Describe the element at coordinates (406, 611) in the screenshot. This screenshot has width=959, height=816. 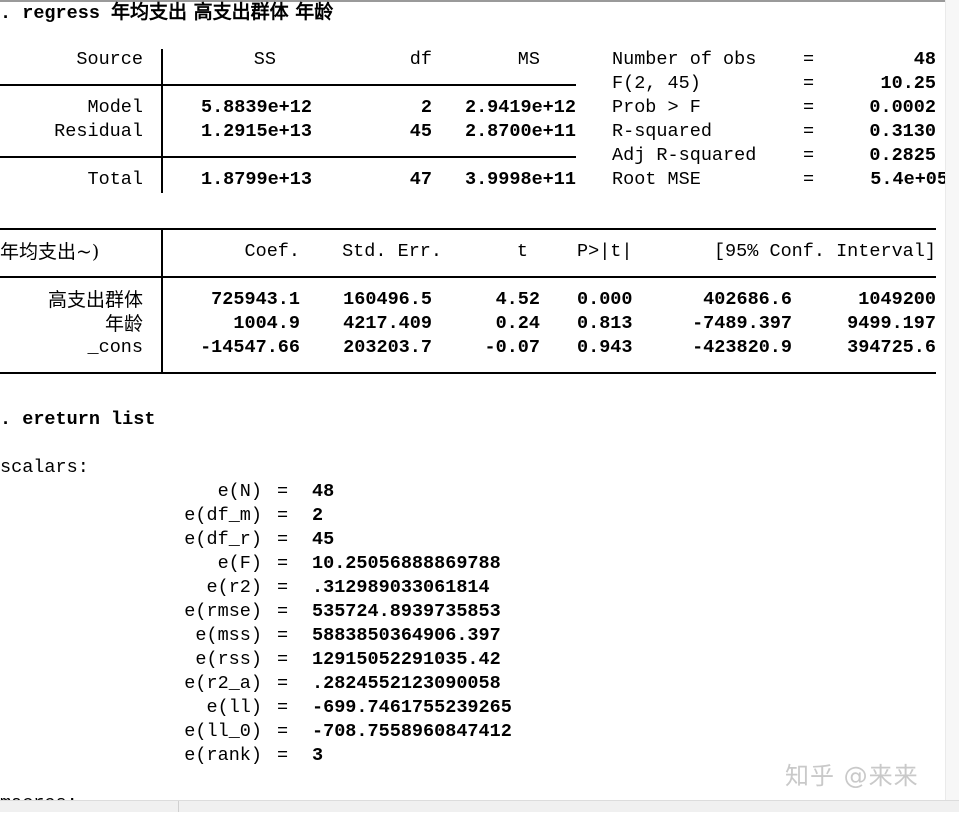
I see `scalar-value: 535724.8939735853` at that location.